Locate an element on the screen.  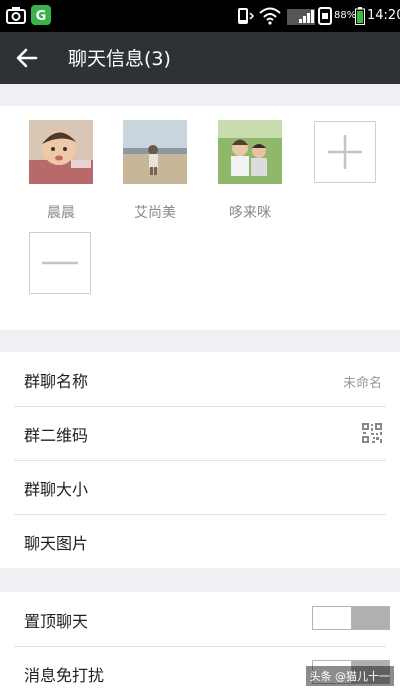
toggle-knob is located at coordinates (332, 618).